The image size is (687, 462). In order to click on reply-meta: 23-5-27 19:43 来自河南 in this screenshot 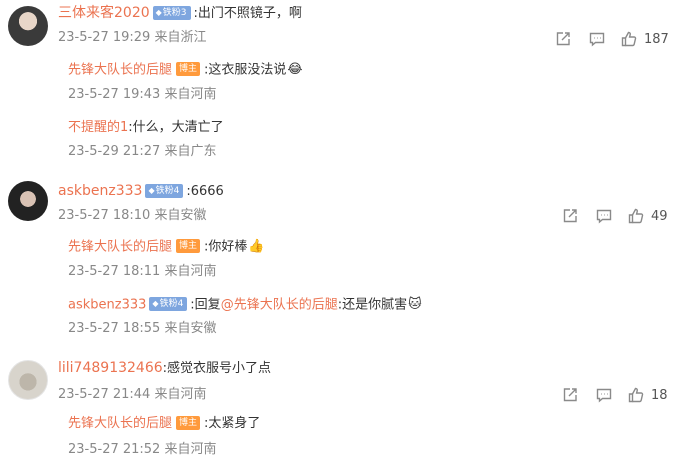, I will do `click(142, 95)`.